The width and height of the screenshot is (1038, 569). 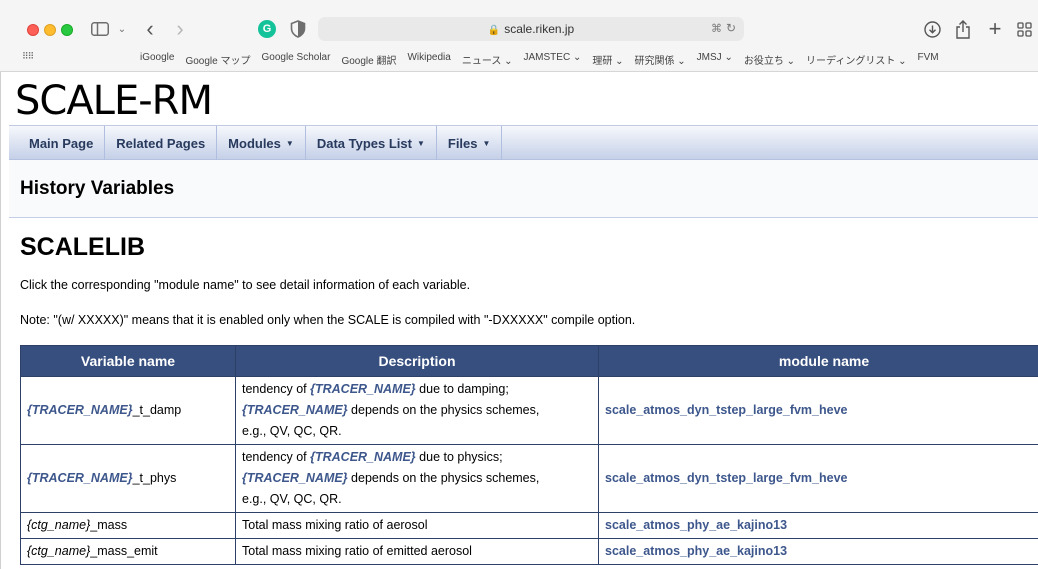 I want to click on share-icon, so click(x=963, y=29).